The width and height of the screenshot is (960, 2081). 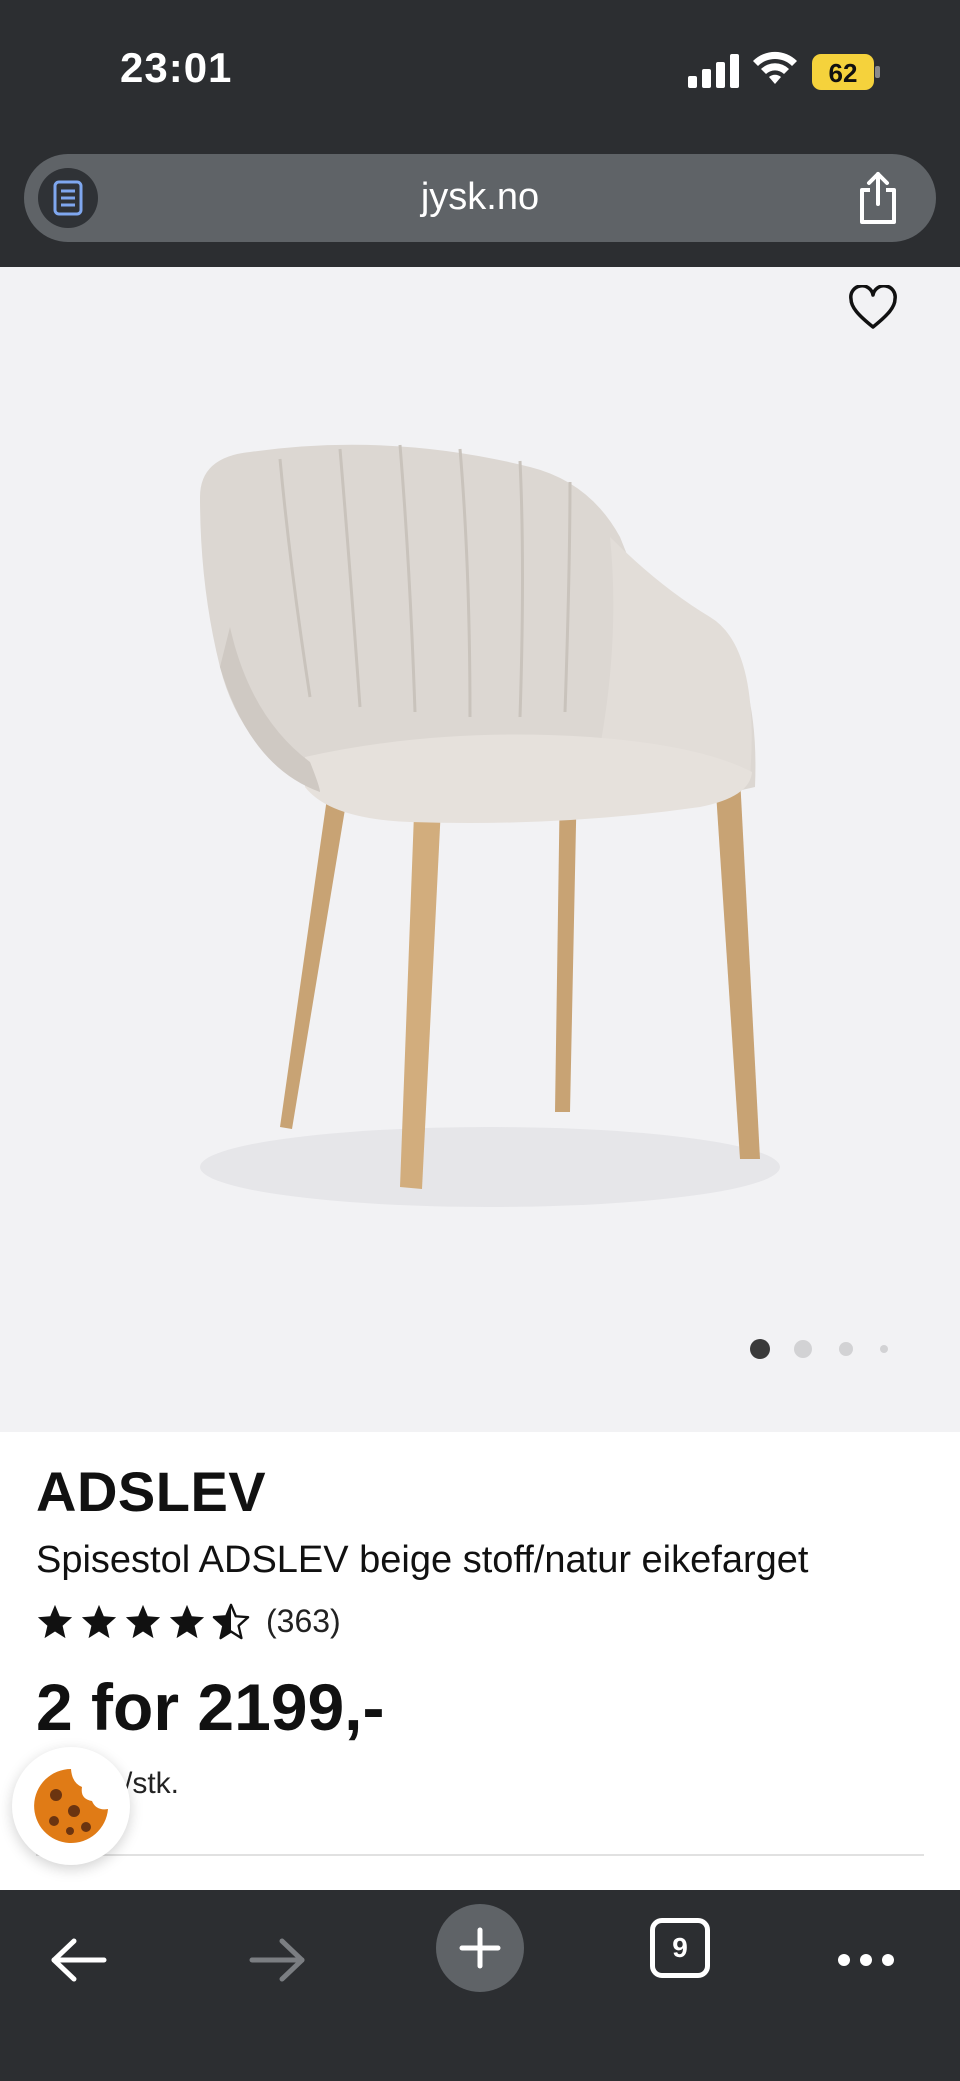 I want to click on new-tab-button, so click(x=480, y=1948).